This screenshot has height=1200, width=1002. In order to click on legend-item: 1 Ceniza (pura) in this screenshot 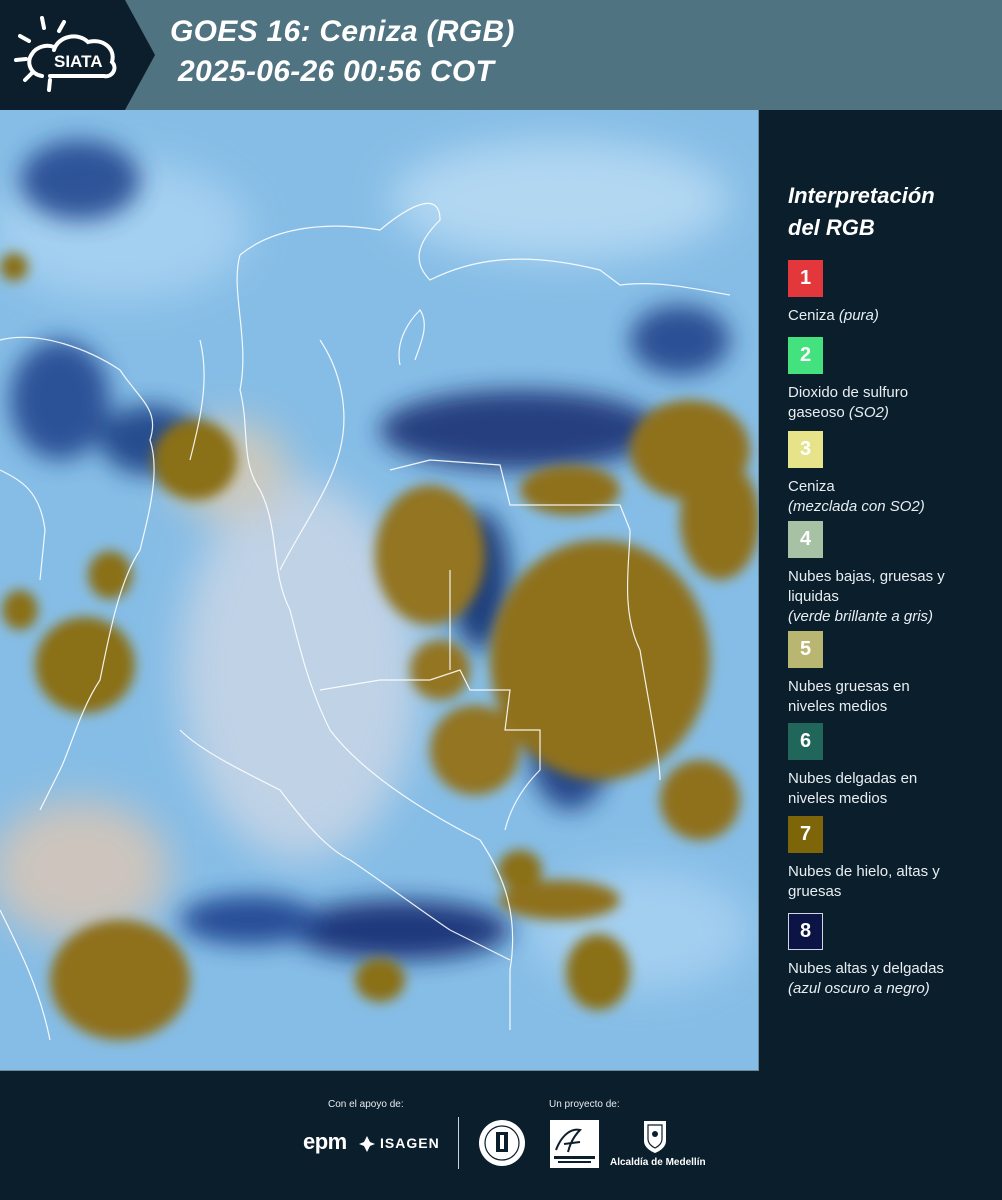, I will do `click(890, 293)`.